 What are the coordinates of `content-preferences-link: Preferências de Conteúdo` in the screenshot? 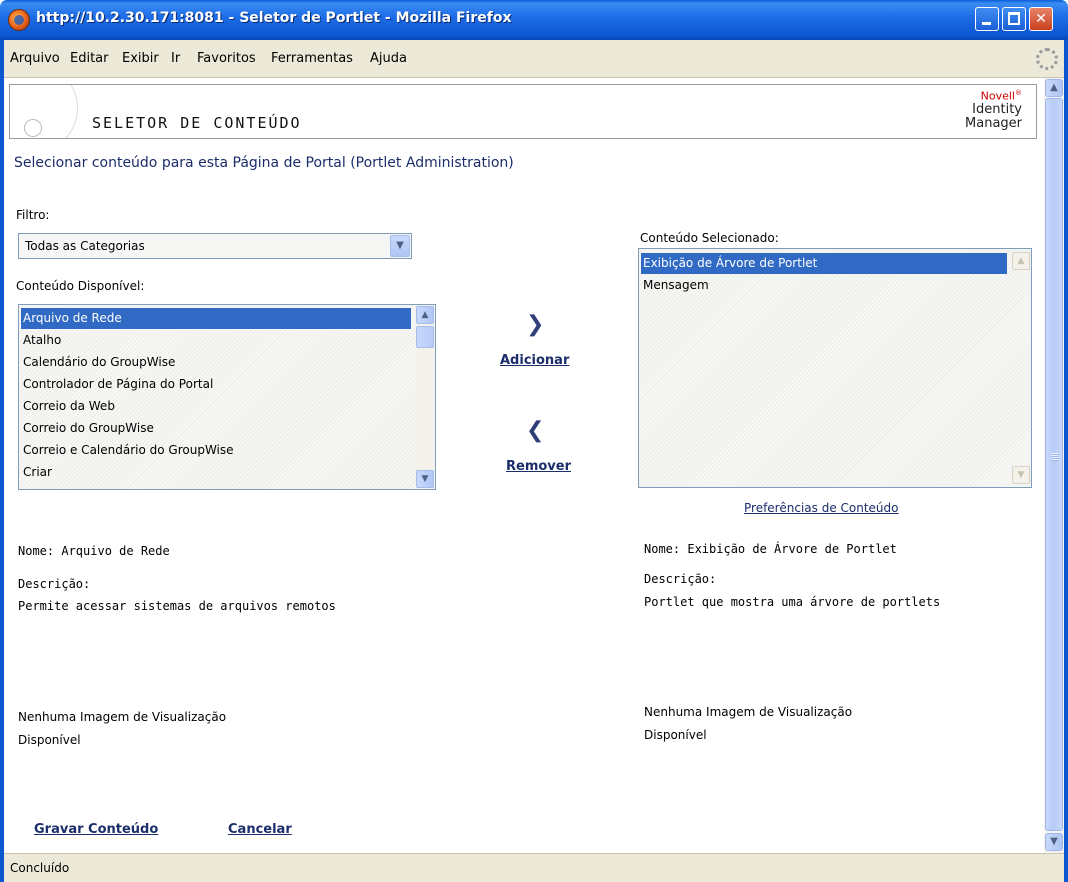 It's located at (821, 508).